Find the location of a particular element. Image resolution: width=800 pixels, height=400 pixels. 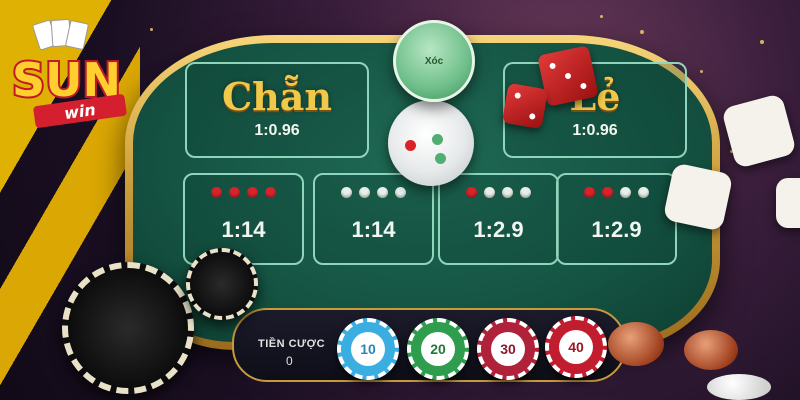

lid-text: Xóc is located at coordinates (434, 61).